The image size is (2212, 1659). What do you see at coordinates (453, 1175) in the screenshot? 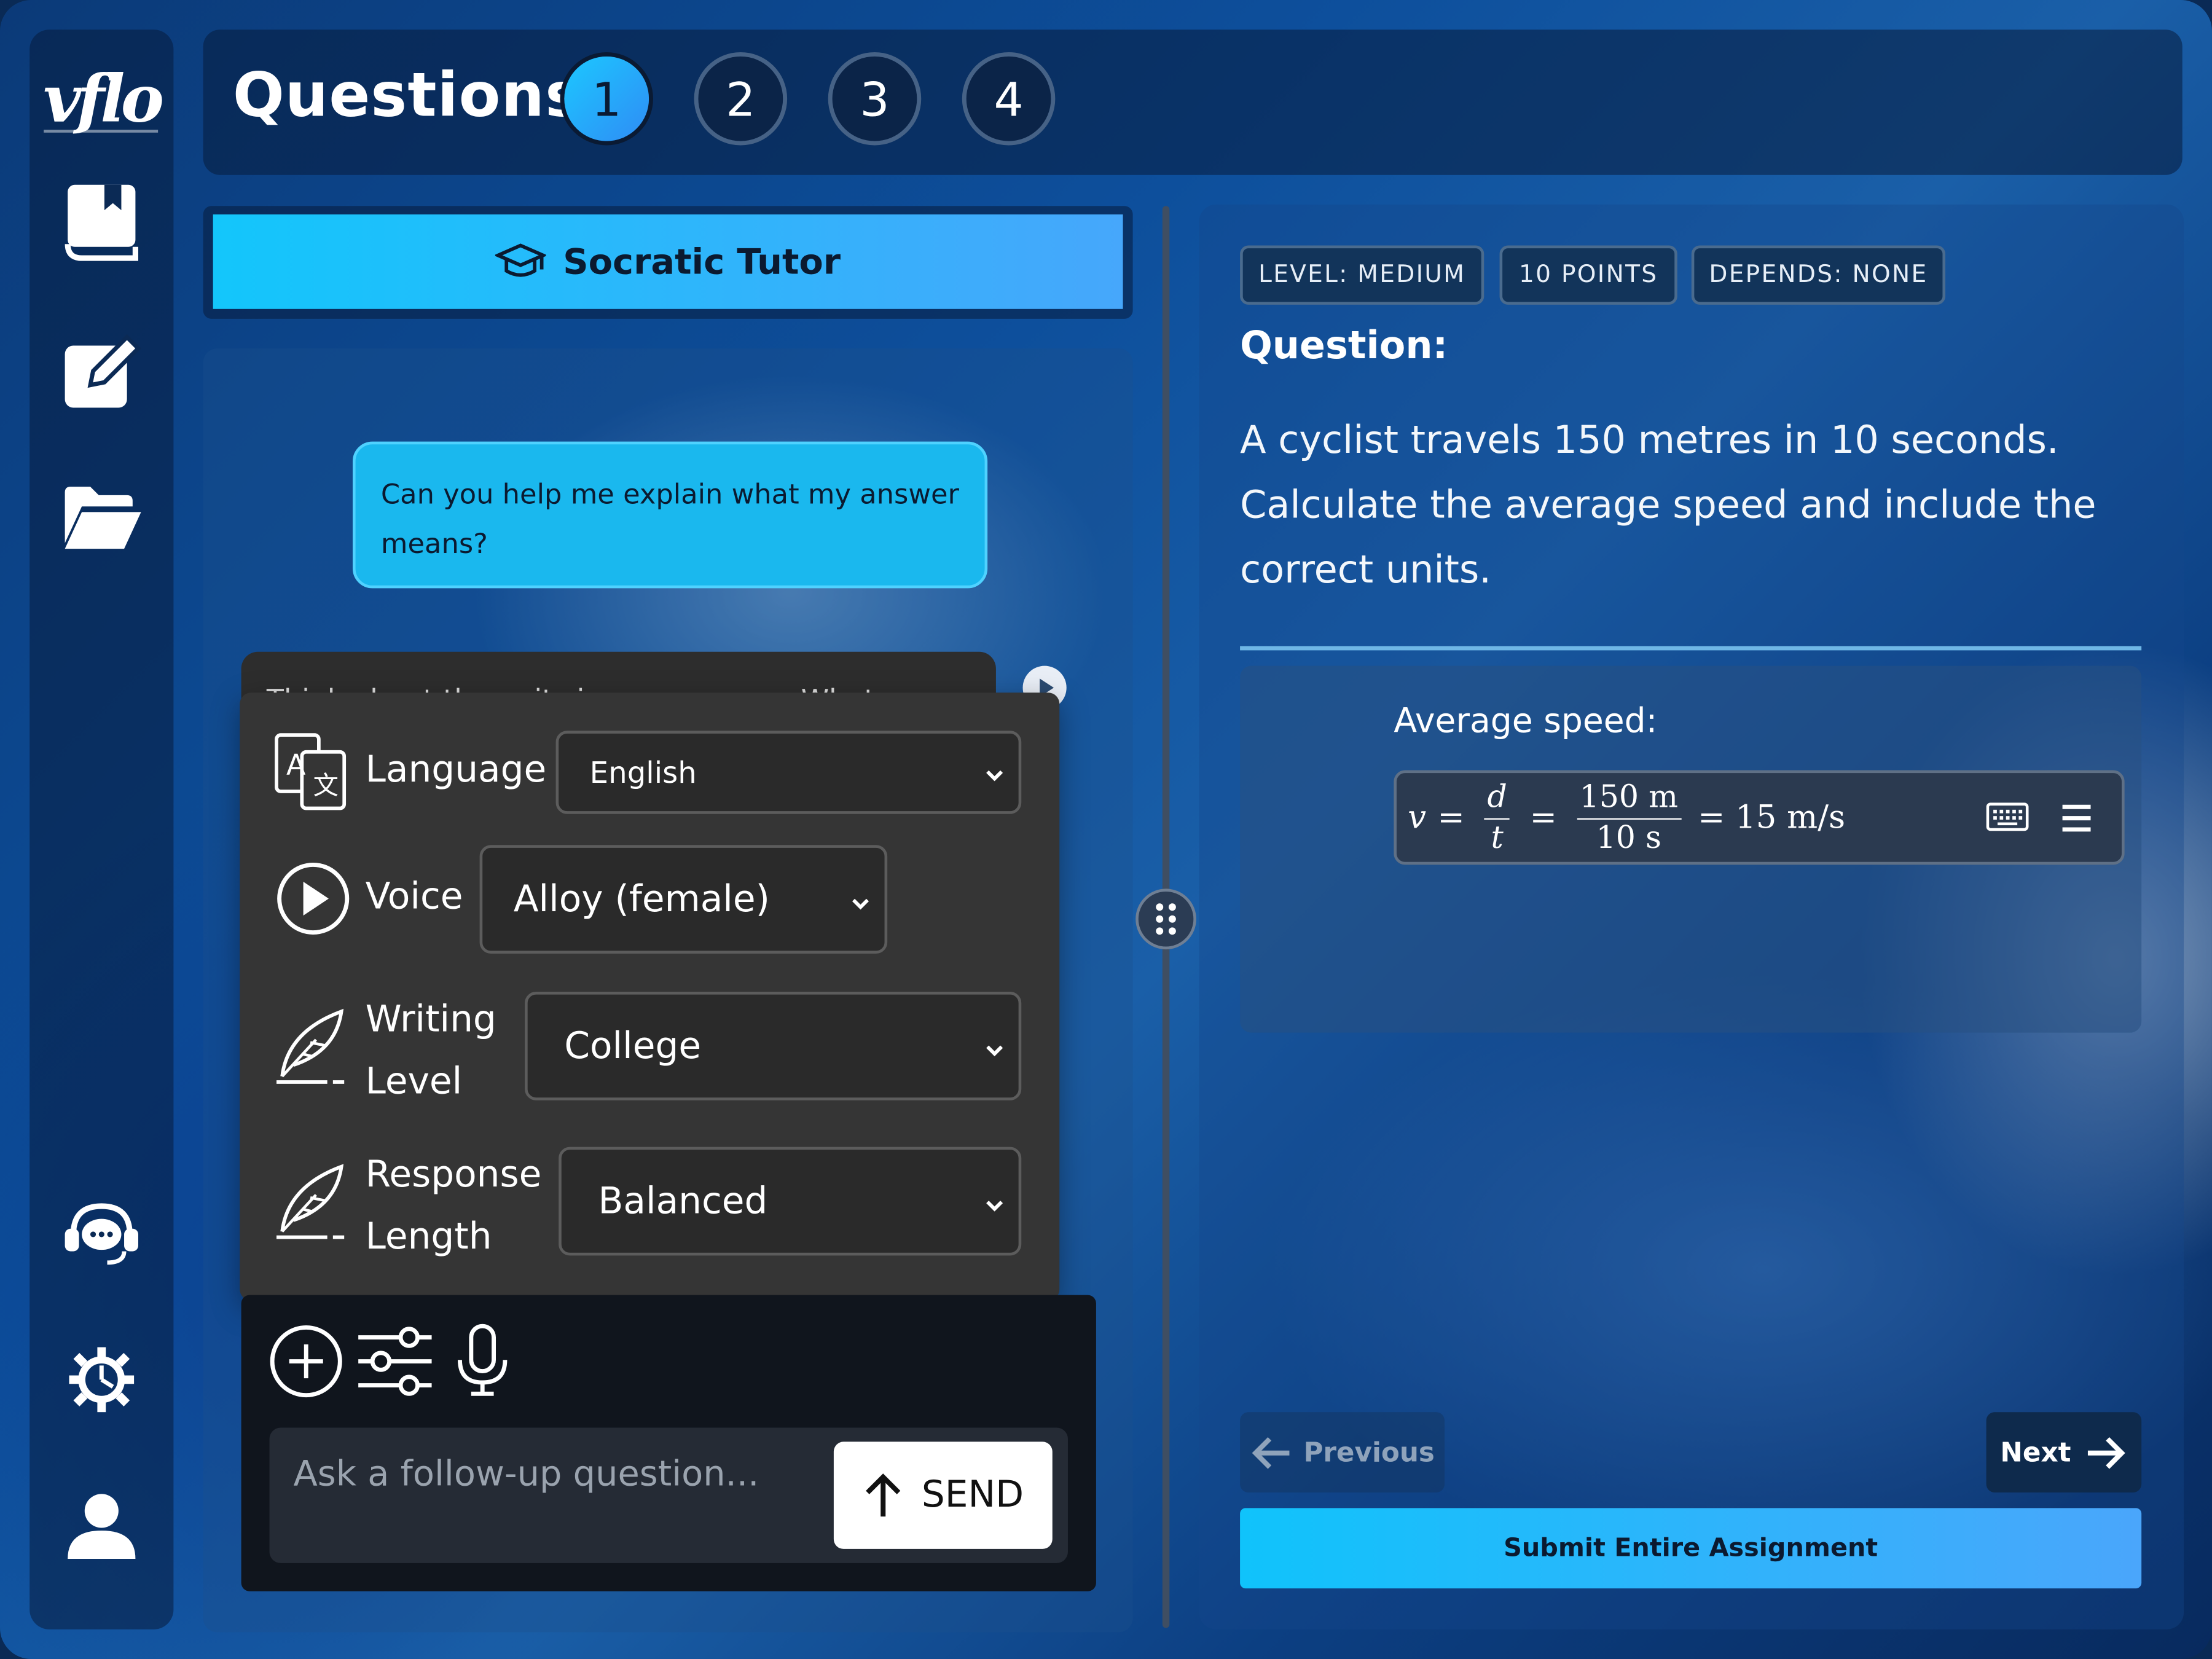
I see `response-length-label-line1: Response` at bounding box center [453, 1175].